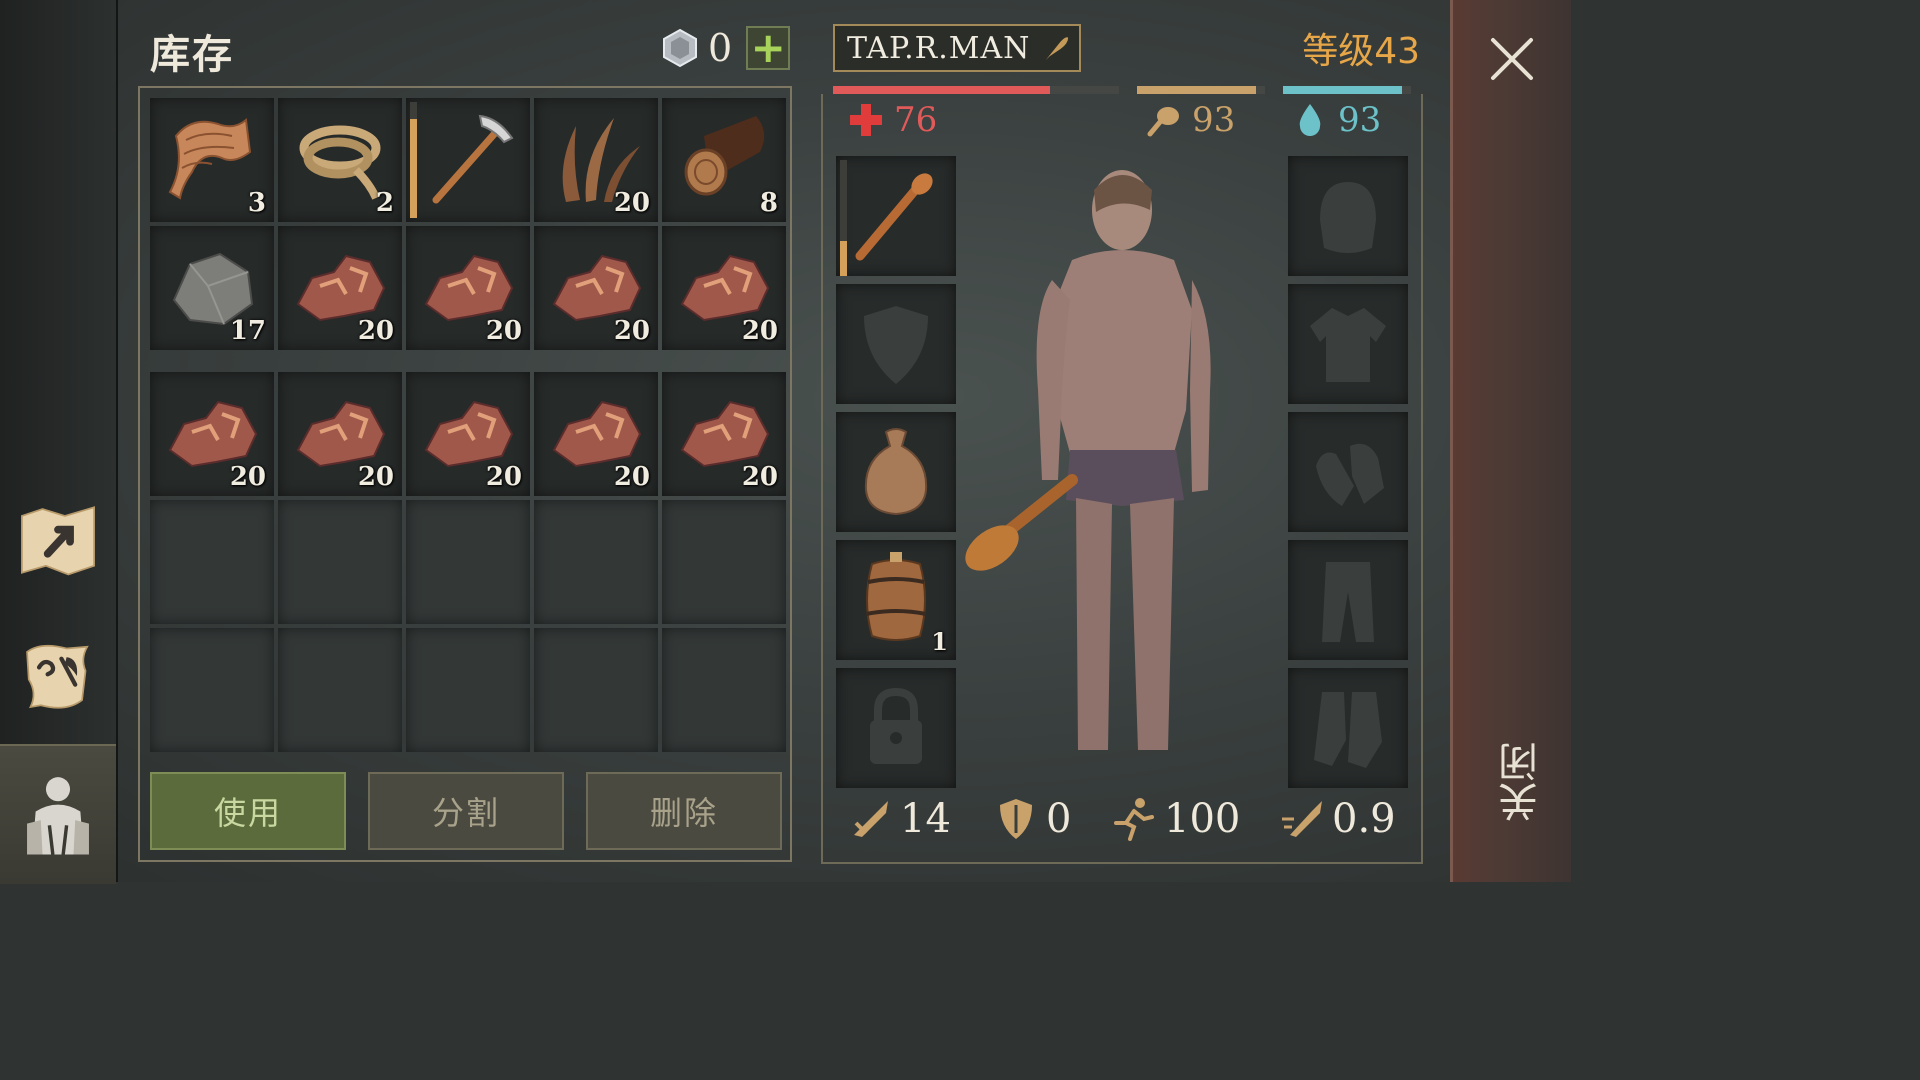  I want to click on character-level: 等级43, so click(1361, 51).